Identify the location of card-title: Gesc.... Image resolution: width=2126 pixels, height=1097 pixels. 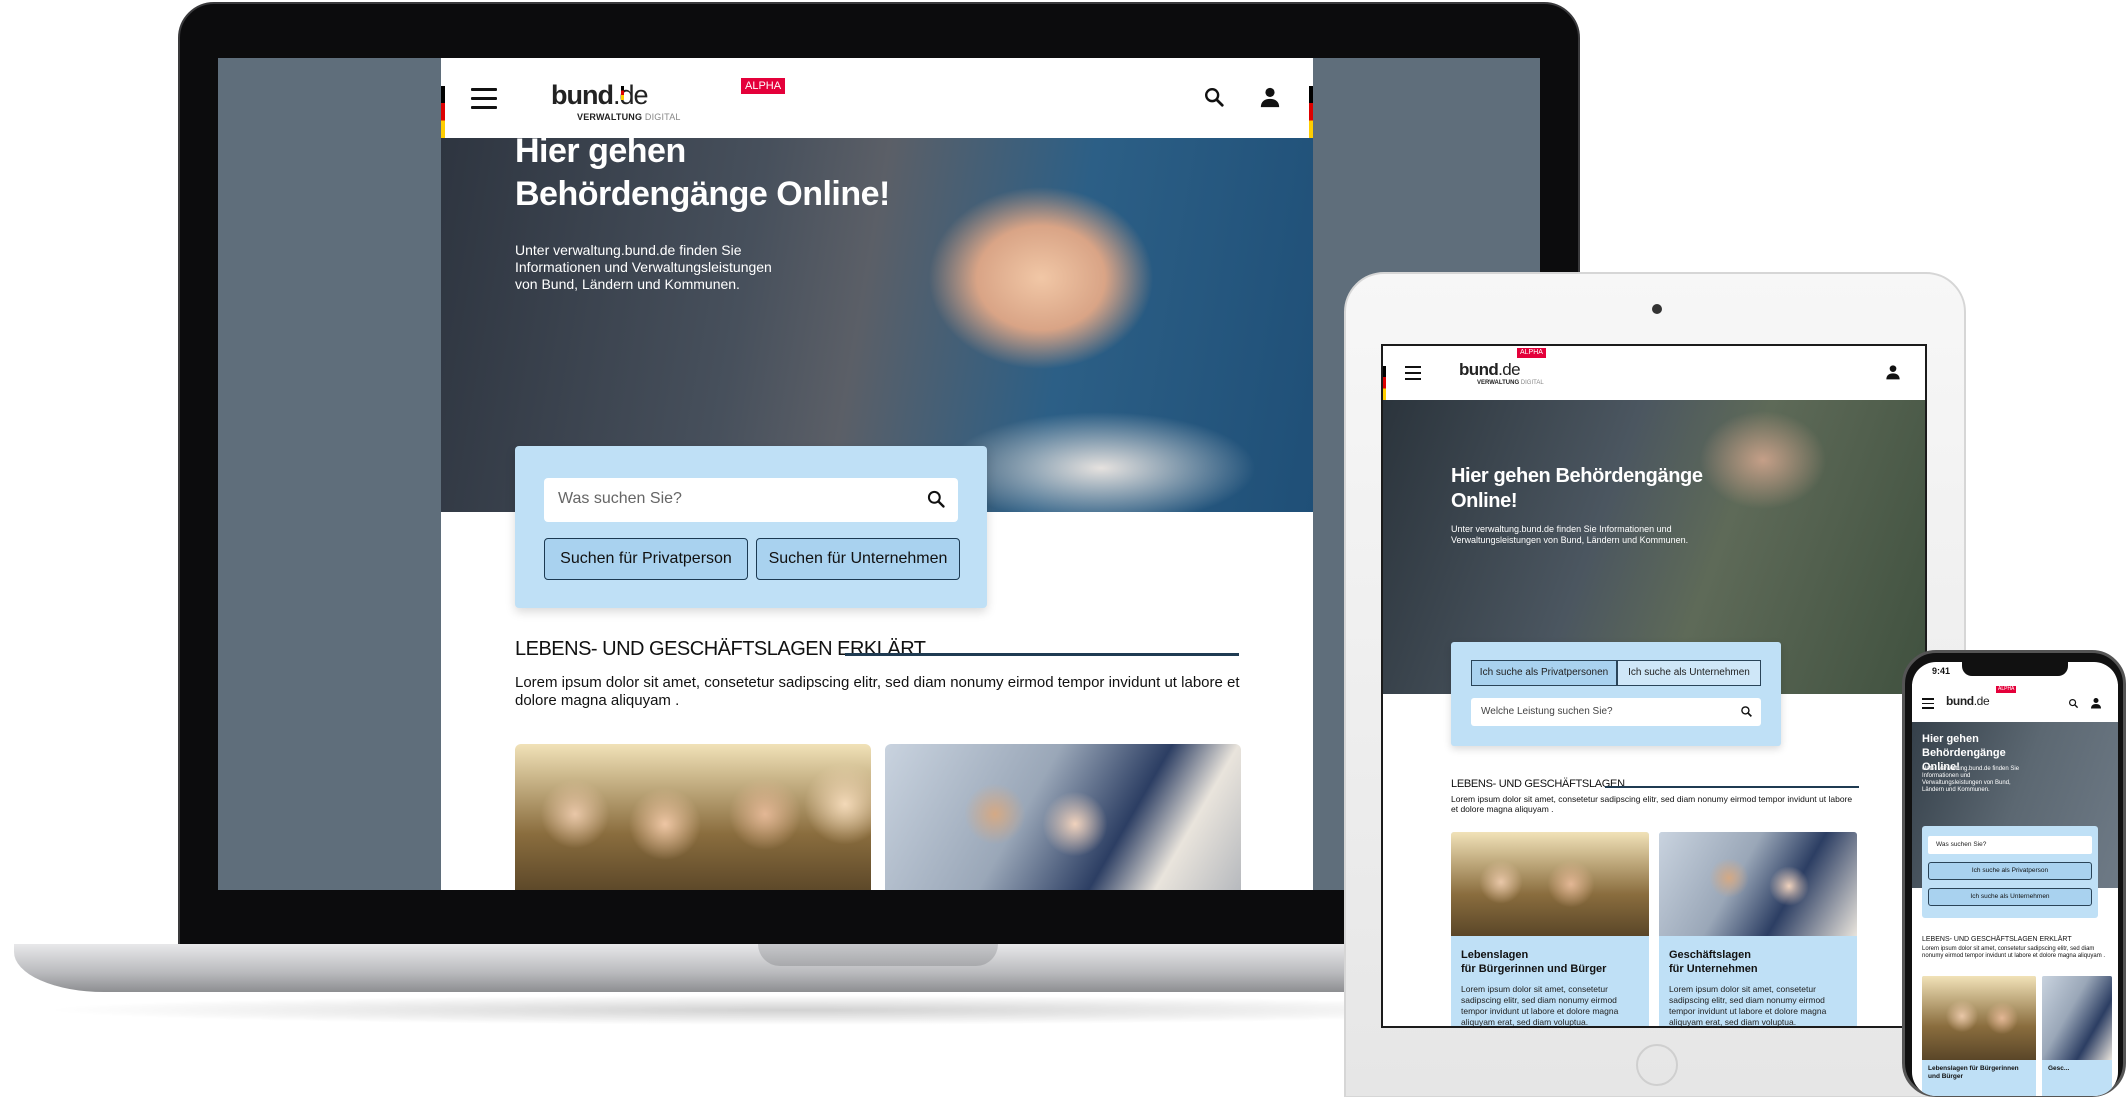
(2059, 1068).